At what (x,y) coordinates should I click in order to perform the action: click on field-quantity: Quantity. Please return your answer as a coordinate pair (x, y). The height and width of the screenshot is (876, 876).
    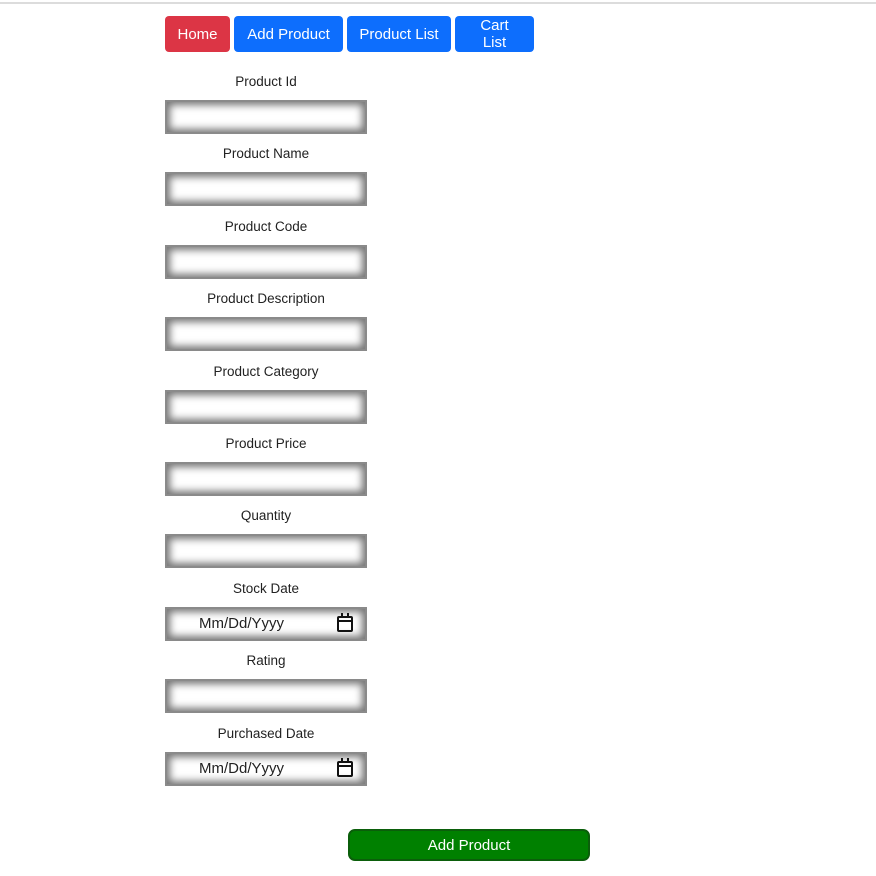
    Looking at the image, I should click on (266, 540).